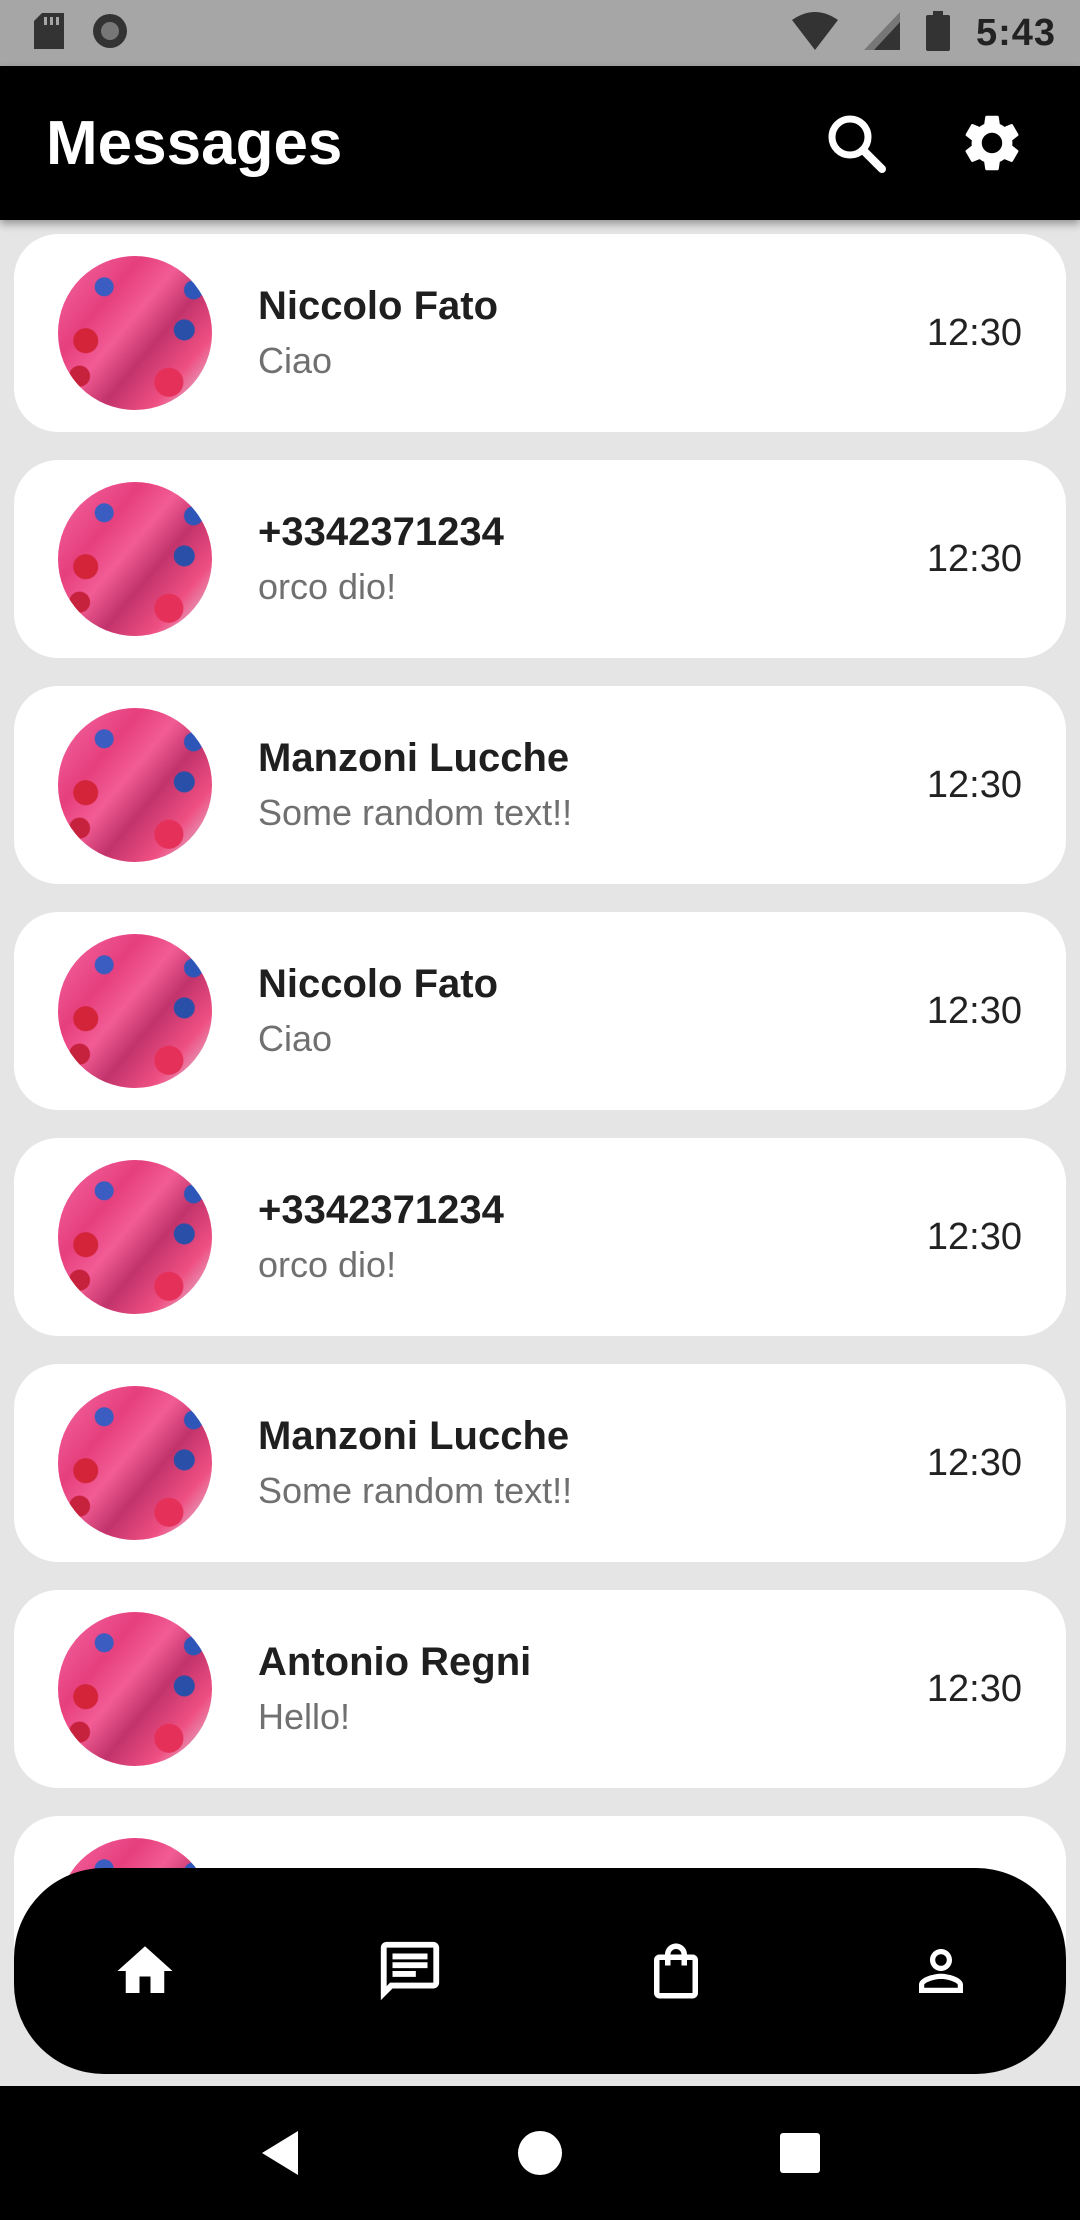  I want to click on nav-profile, so click(941, 1971).